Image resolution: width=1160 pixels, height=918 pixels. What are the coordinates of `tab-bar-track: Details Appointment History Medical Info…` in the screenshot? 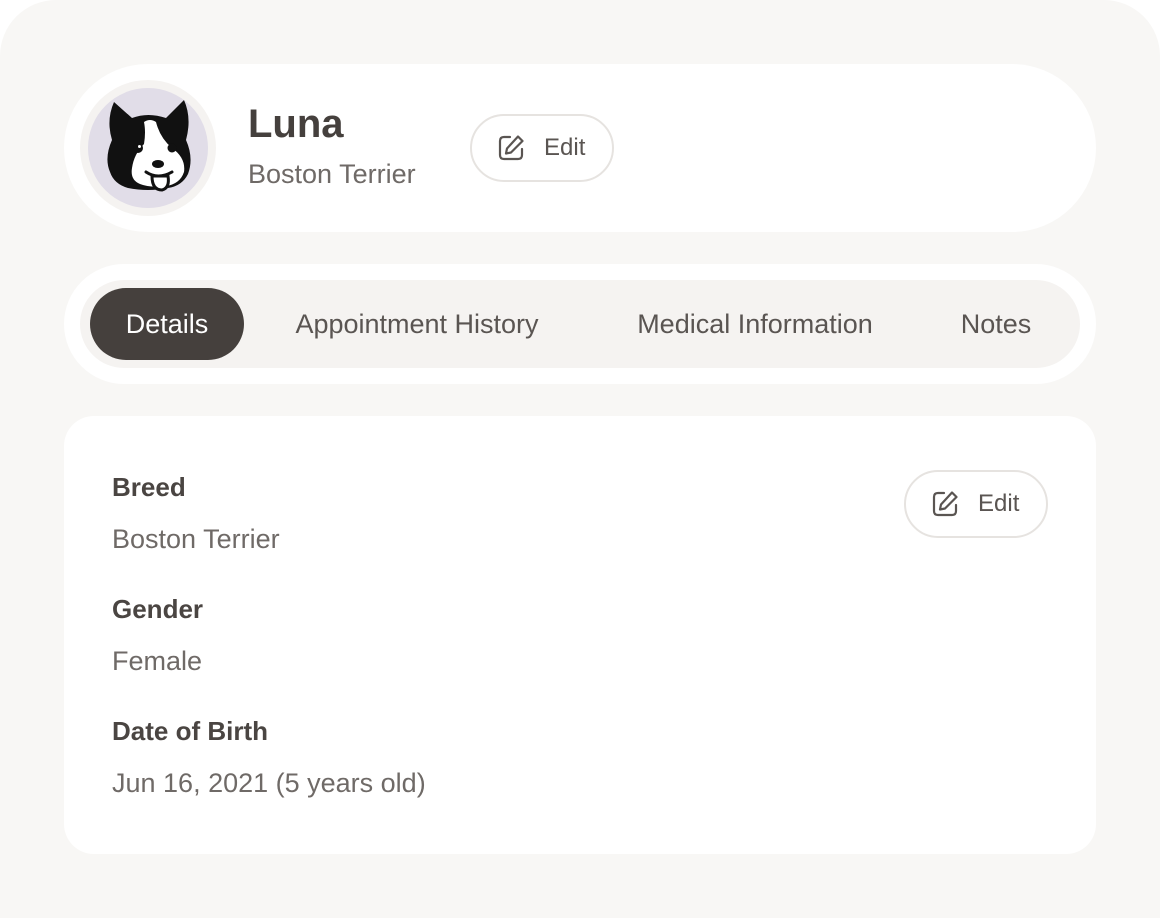 It's located at (580, 324).